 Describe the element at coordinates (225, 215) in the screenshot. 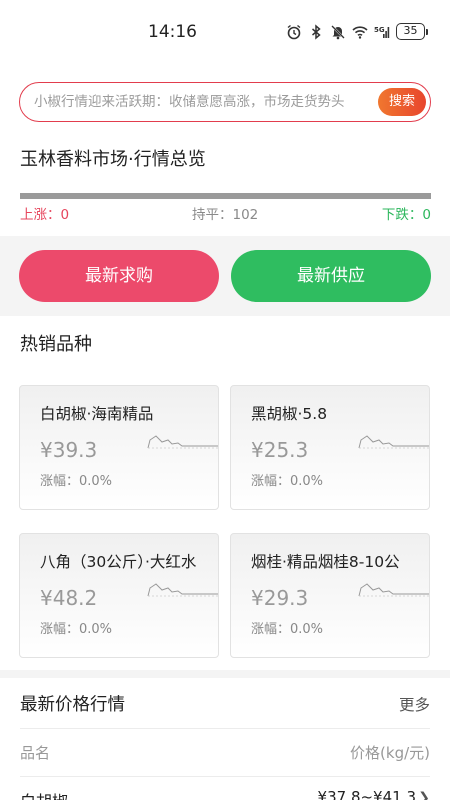

I see `market-flat-count: 持平：102` at that location.